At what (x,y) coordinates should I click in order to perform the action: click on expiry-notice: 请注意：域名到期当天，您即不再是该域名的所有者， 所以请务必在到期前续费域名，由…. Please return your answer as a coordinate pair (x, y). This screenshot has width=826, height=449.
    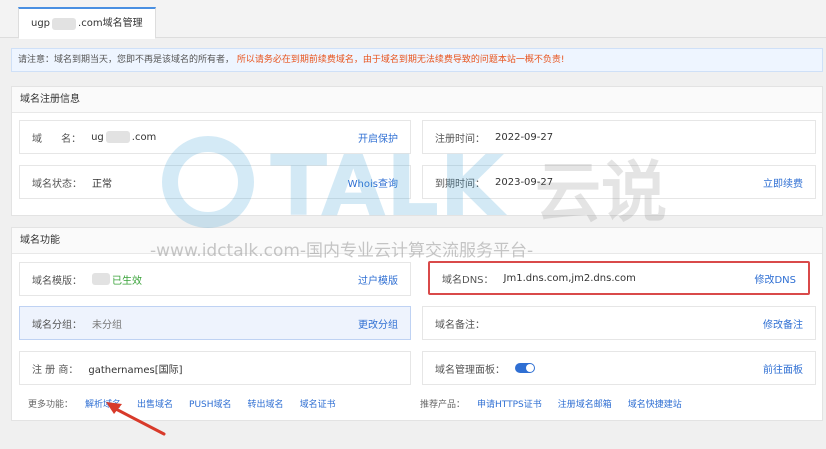
    Looking at the image, I should click on (417, 60).